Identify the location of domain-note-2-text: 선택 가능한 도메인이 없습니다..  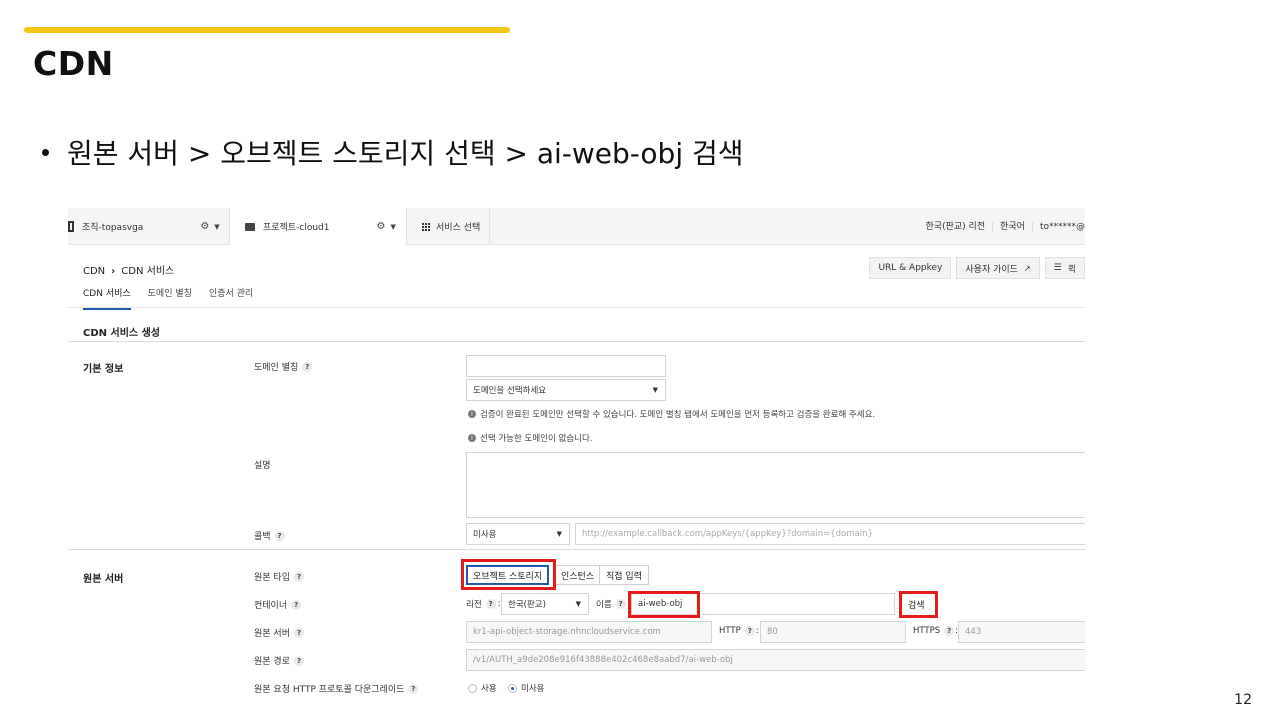
(536, 439).